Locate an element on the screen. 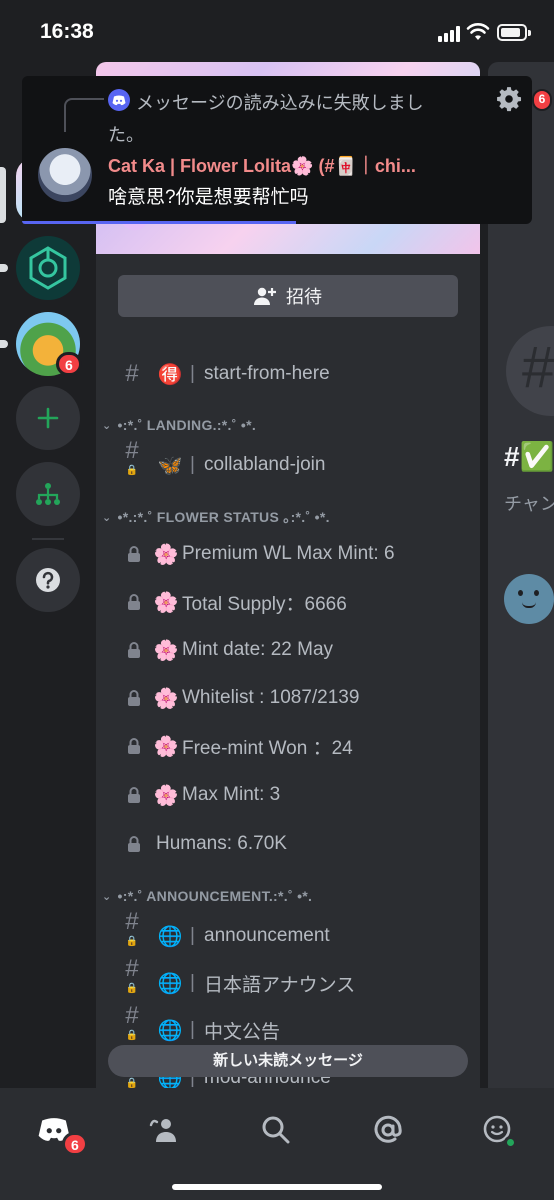 This screenshot has width=554, height=1200. tab-mentions is located at coordinates (388, 1130).